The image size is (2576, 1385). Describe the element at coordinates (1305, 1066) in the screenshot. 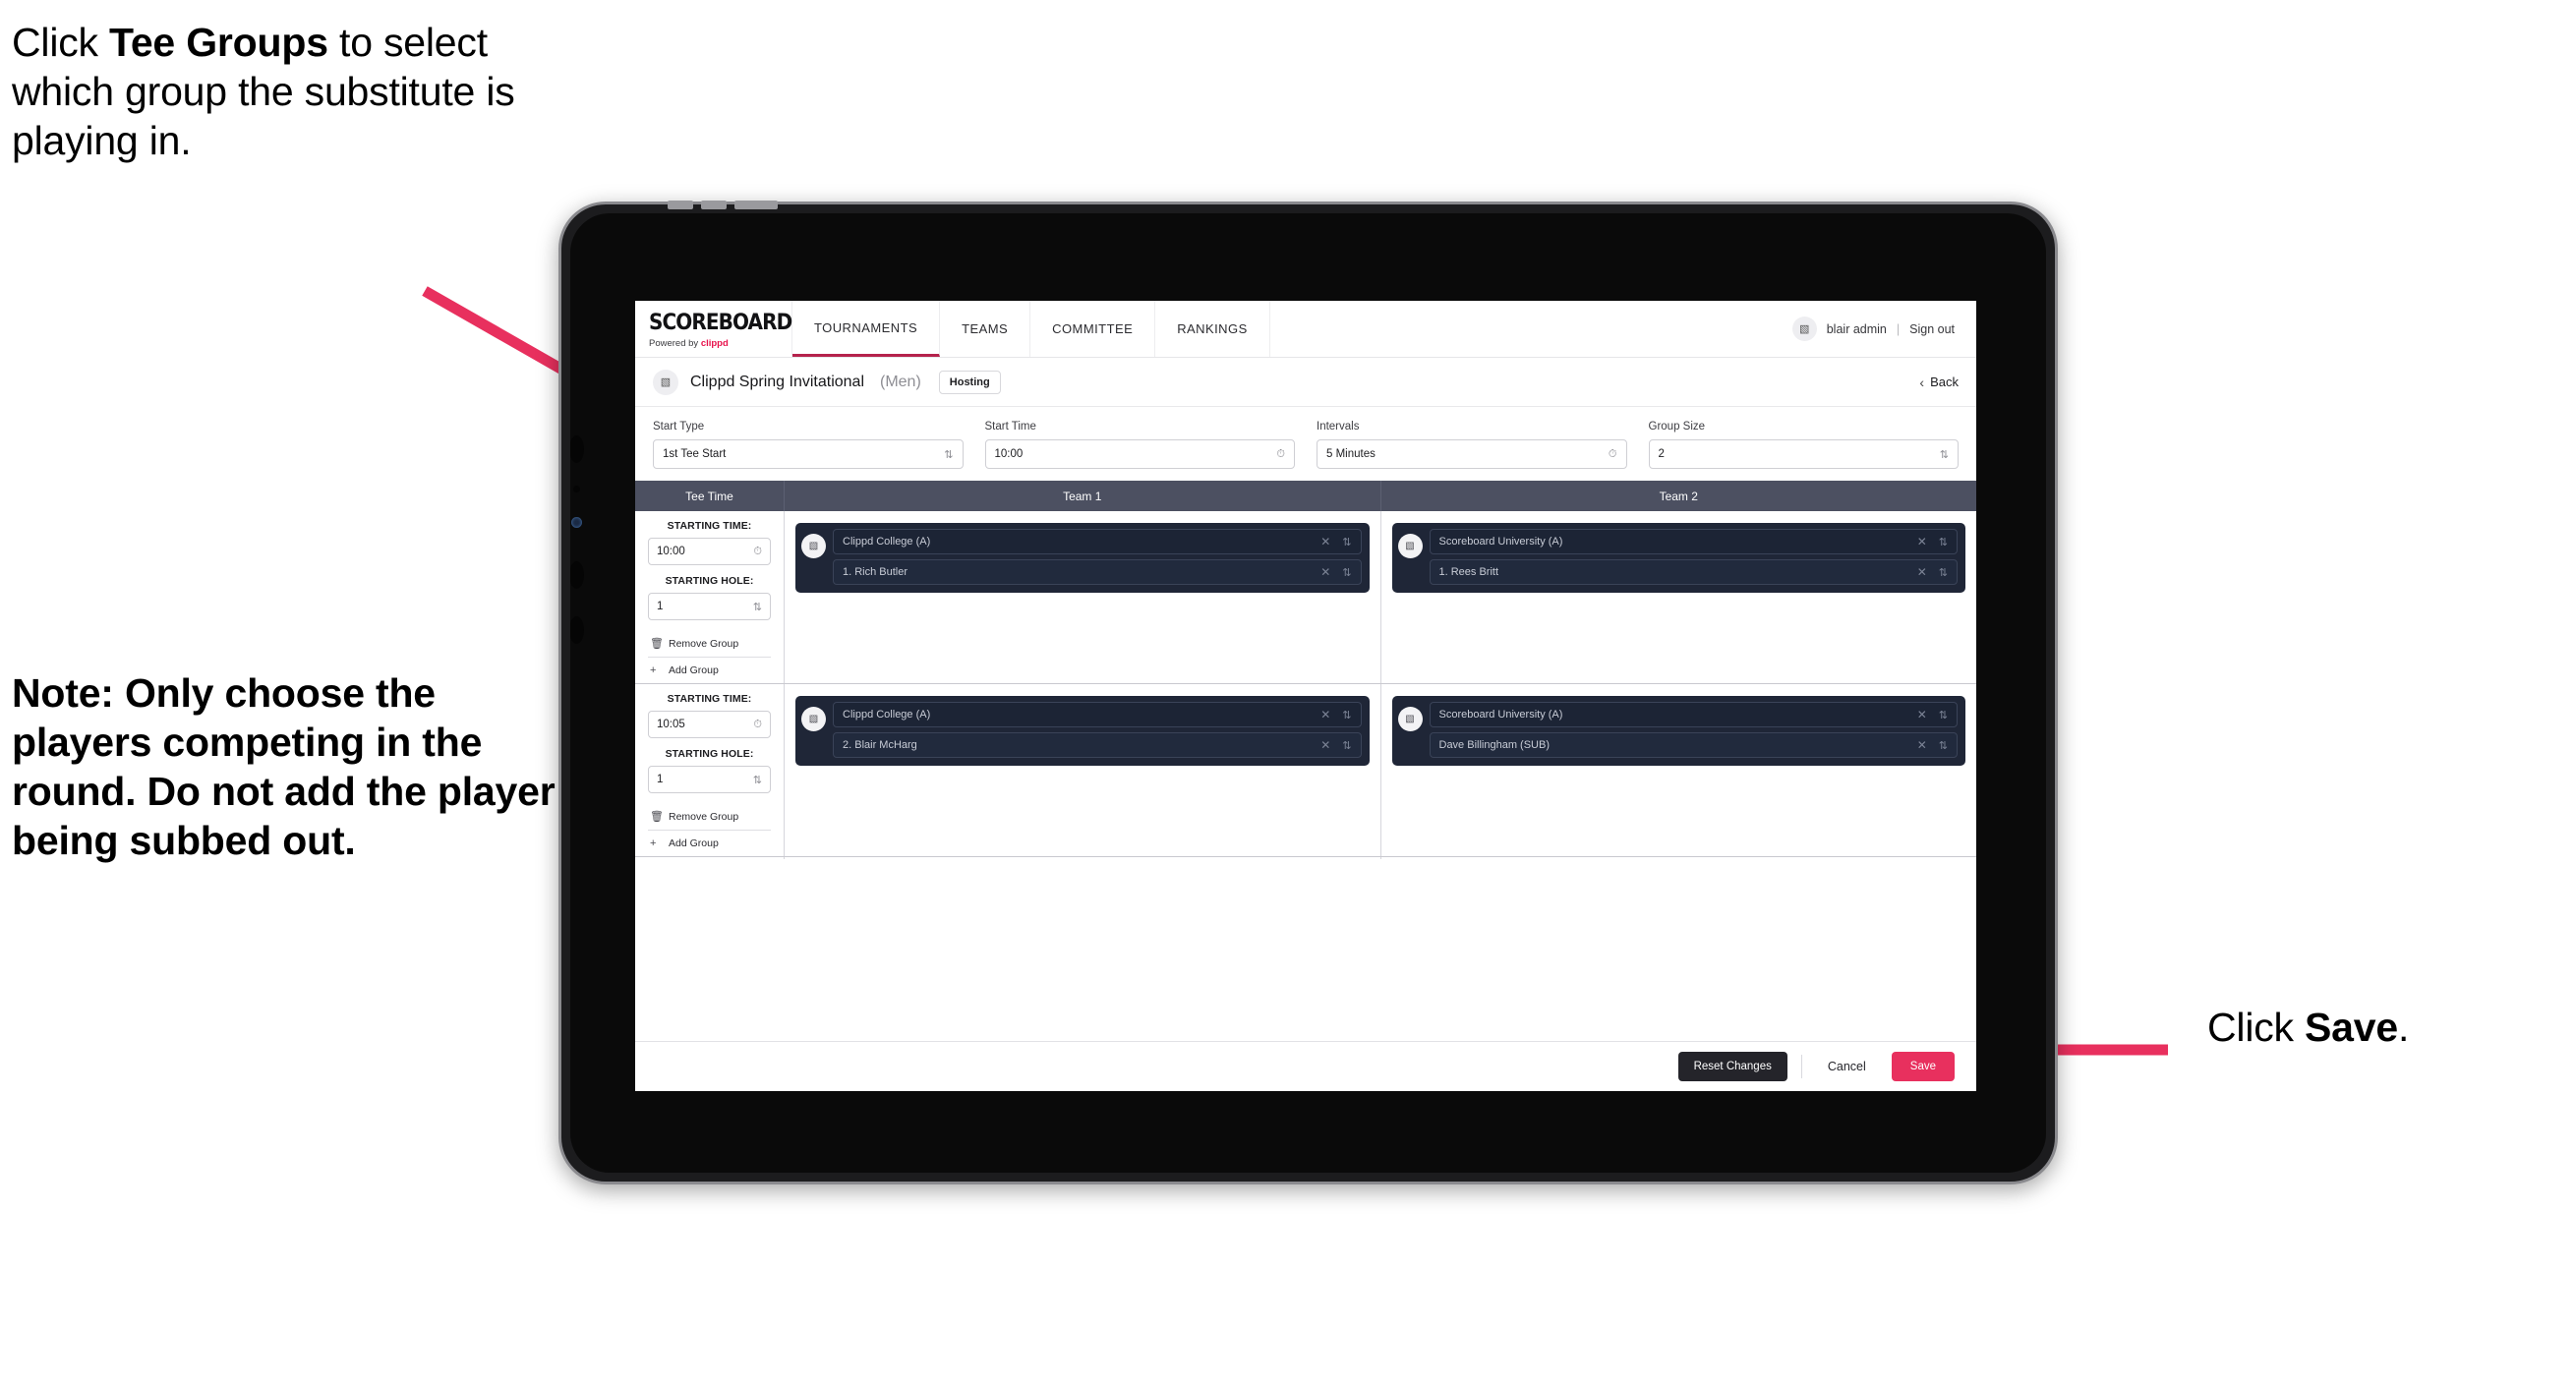

I see `footer-action-bar: Reset Changes Cancel Save` at that location.